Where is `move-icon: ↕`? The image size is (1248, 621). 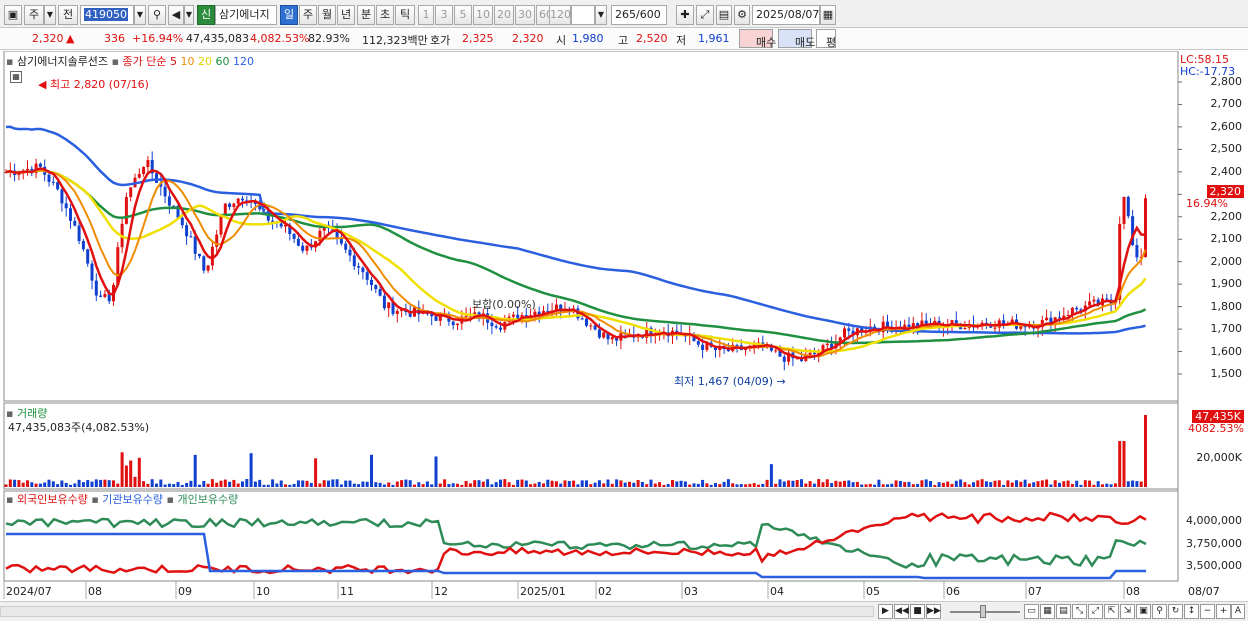 move-icon: ↕ is located at coordinates (1191, 611).